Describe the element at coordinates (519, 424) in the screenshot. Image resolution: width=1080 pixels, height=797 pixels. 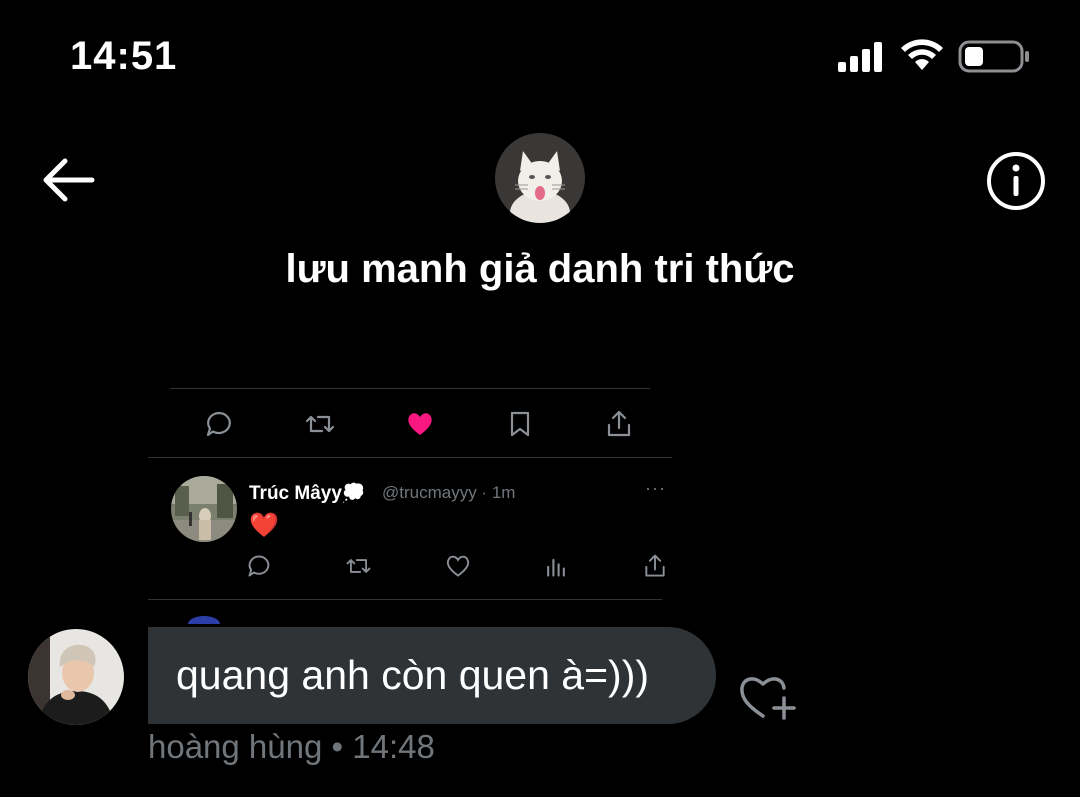
I see `bookmark-icon` at that location.